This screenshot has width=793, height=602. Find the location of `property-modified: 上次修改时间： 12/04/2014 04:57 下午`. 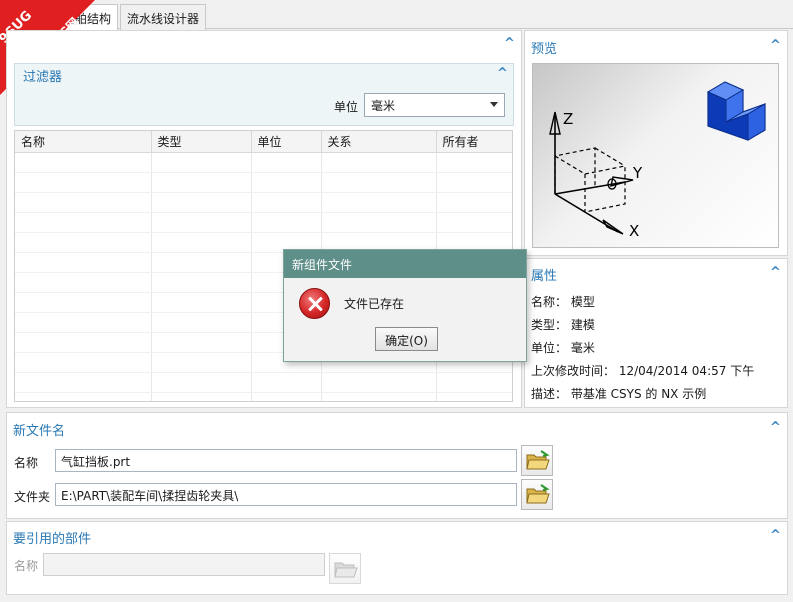

property-modified: 上次修改时间： 12/04/2014 04:57 下午 is located at coordinates (643, 371).